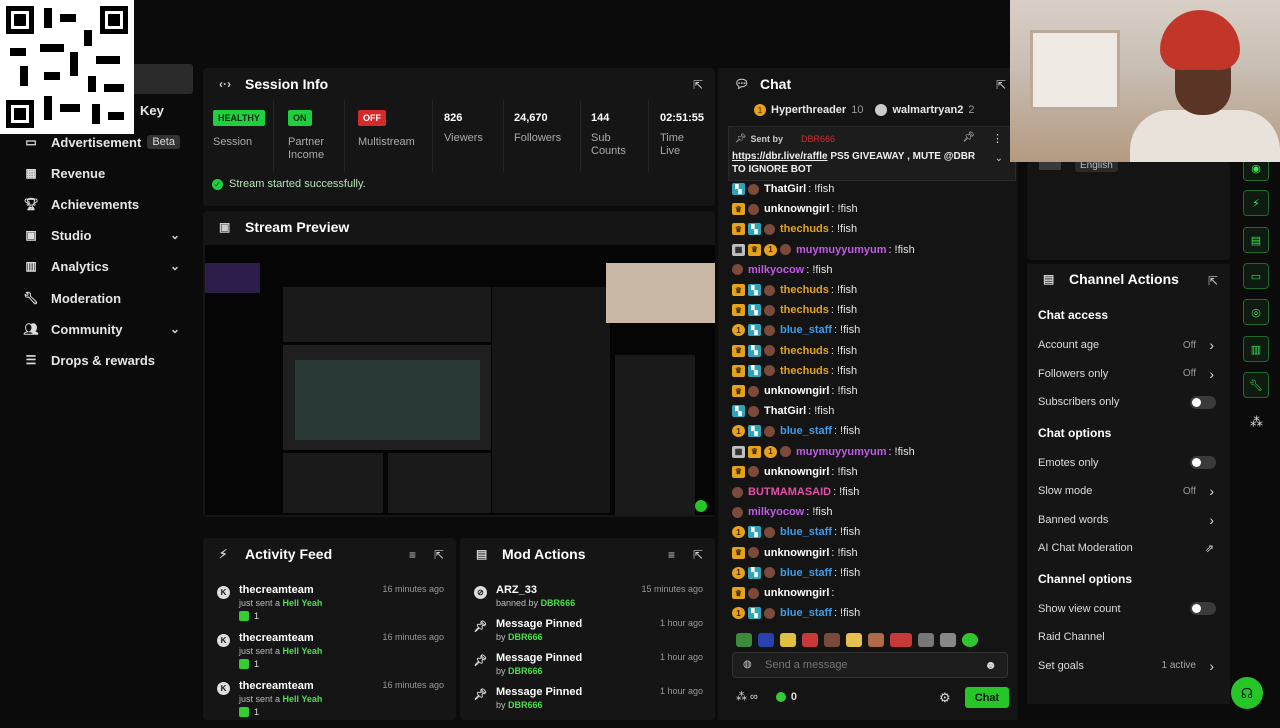  I want to click on kicks-icon, so click(780, 696).